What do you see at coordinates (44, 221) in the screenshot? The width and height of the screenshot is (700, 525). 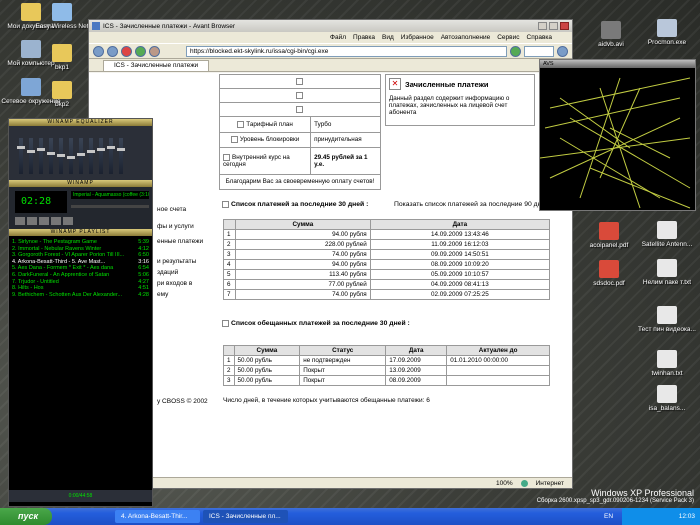 I see `pause-icon` at bounding box center [44, 221].